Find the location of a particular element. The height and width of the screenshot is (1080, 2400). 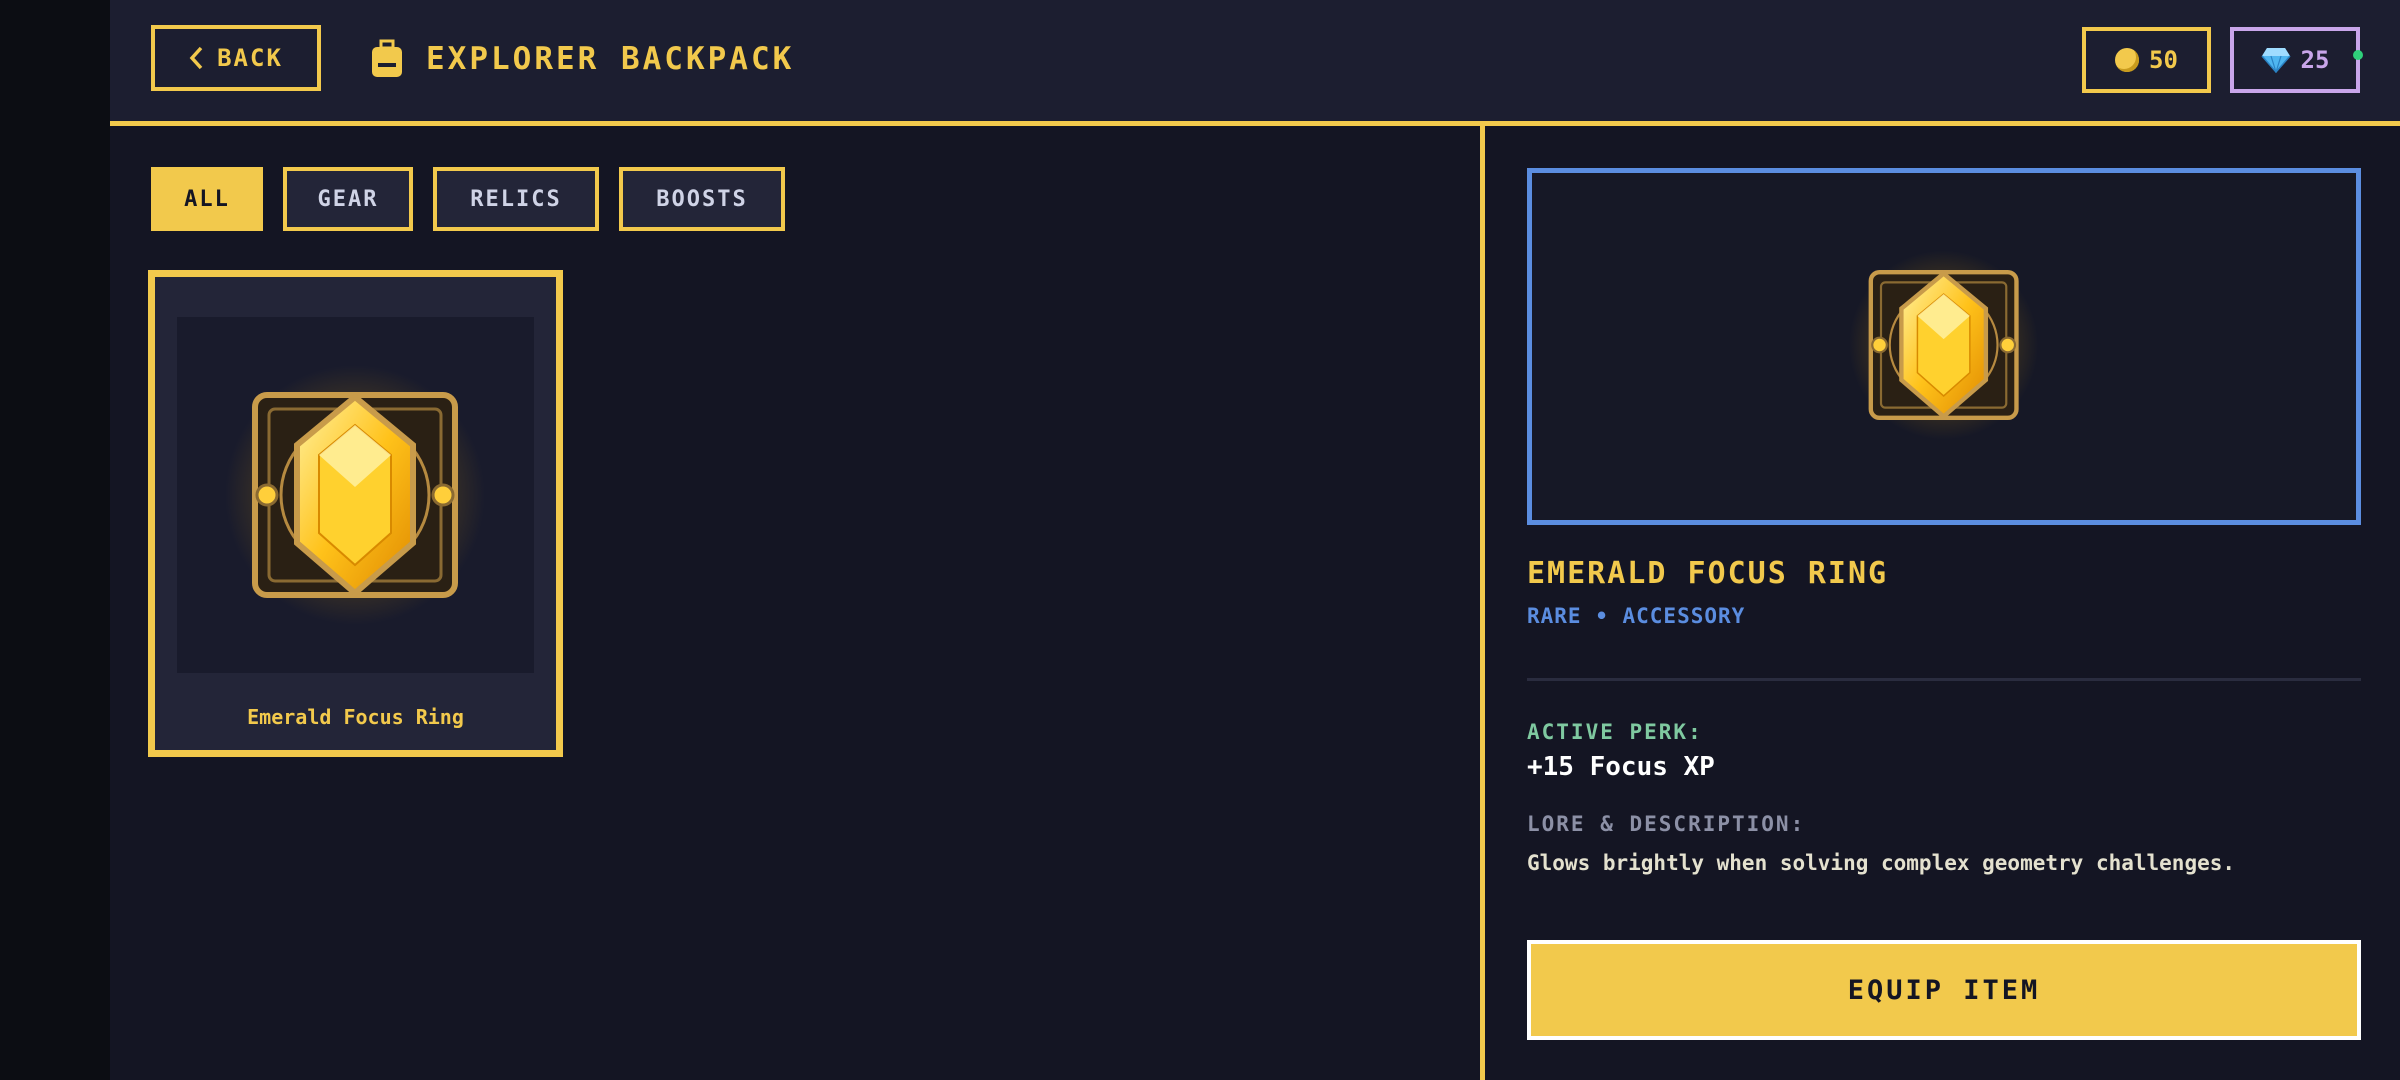

detail-separator is located at coordinates (1944, 679).